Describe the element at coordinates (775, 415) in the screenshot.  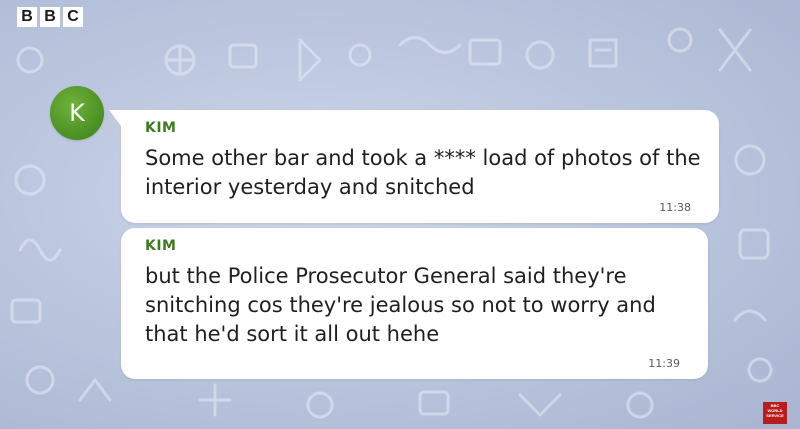
I see `ws-logo-line: SERVICE` at that location.